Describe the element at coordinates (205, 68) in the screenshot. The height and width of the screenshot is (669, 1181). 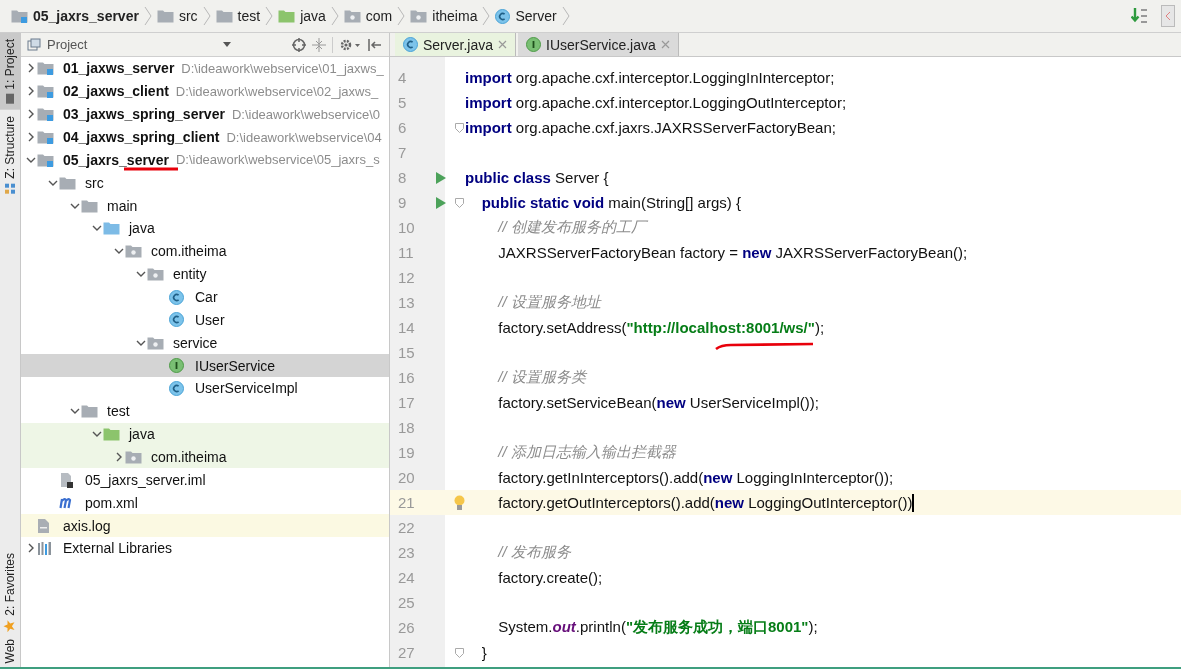
I see `tree-row: 01_jaxws_server D:\ideawork\webservice\01_jaxws_` at that location.